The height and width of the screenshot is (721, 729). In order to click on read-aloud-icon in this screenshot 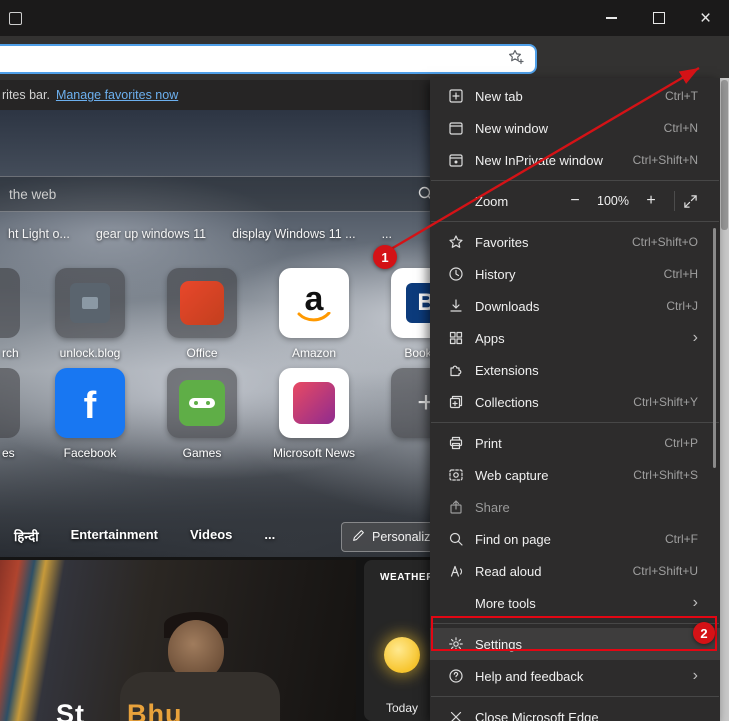, I will do `click(456, 571)`.